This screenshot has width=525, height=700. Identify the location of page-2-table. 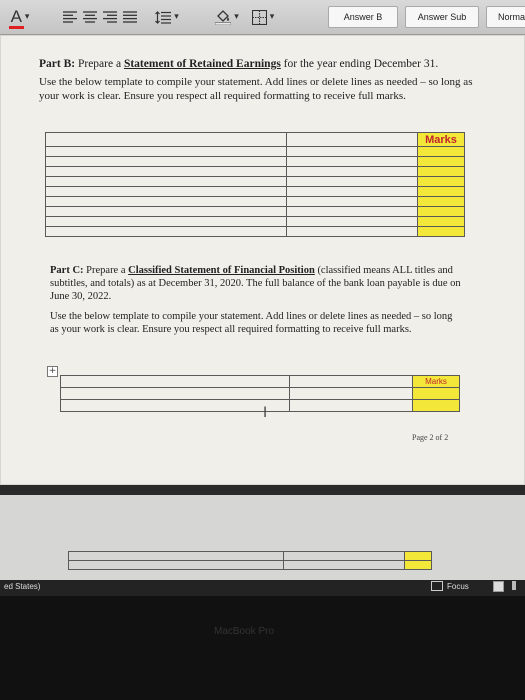
(250, 560).